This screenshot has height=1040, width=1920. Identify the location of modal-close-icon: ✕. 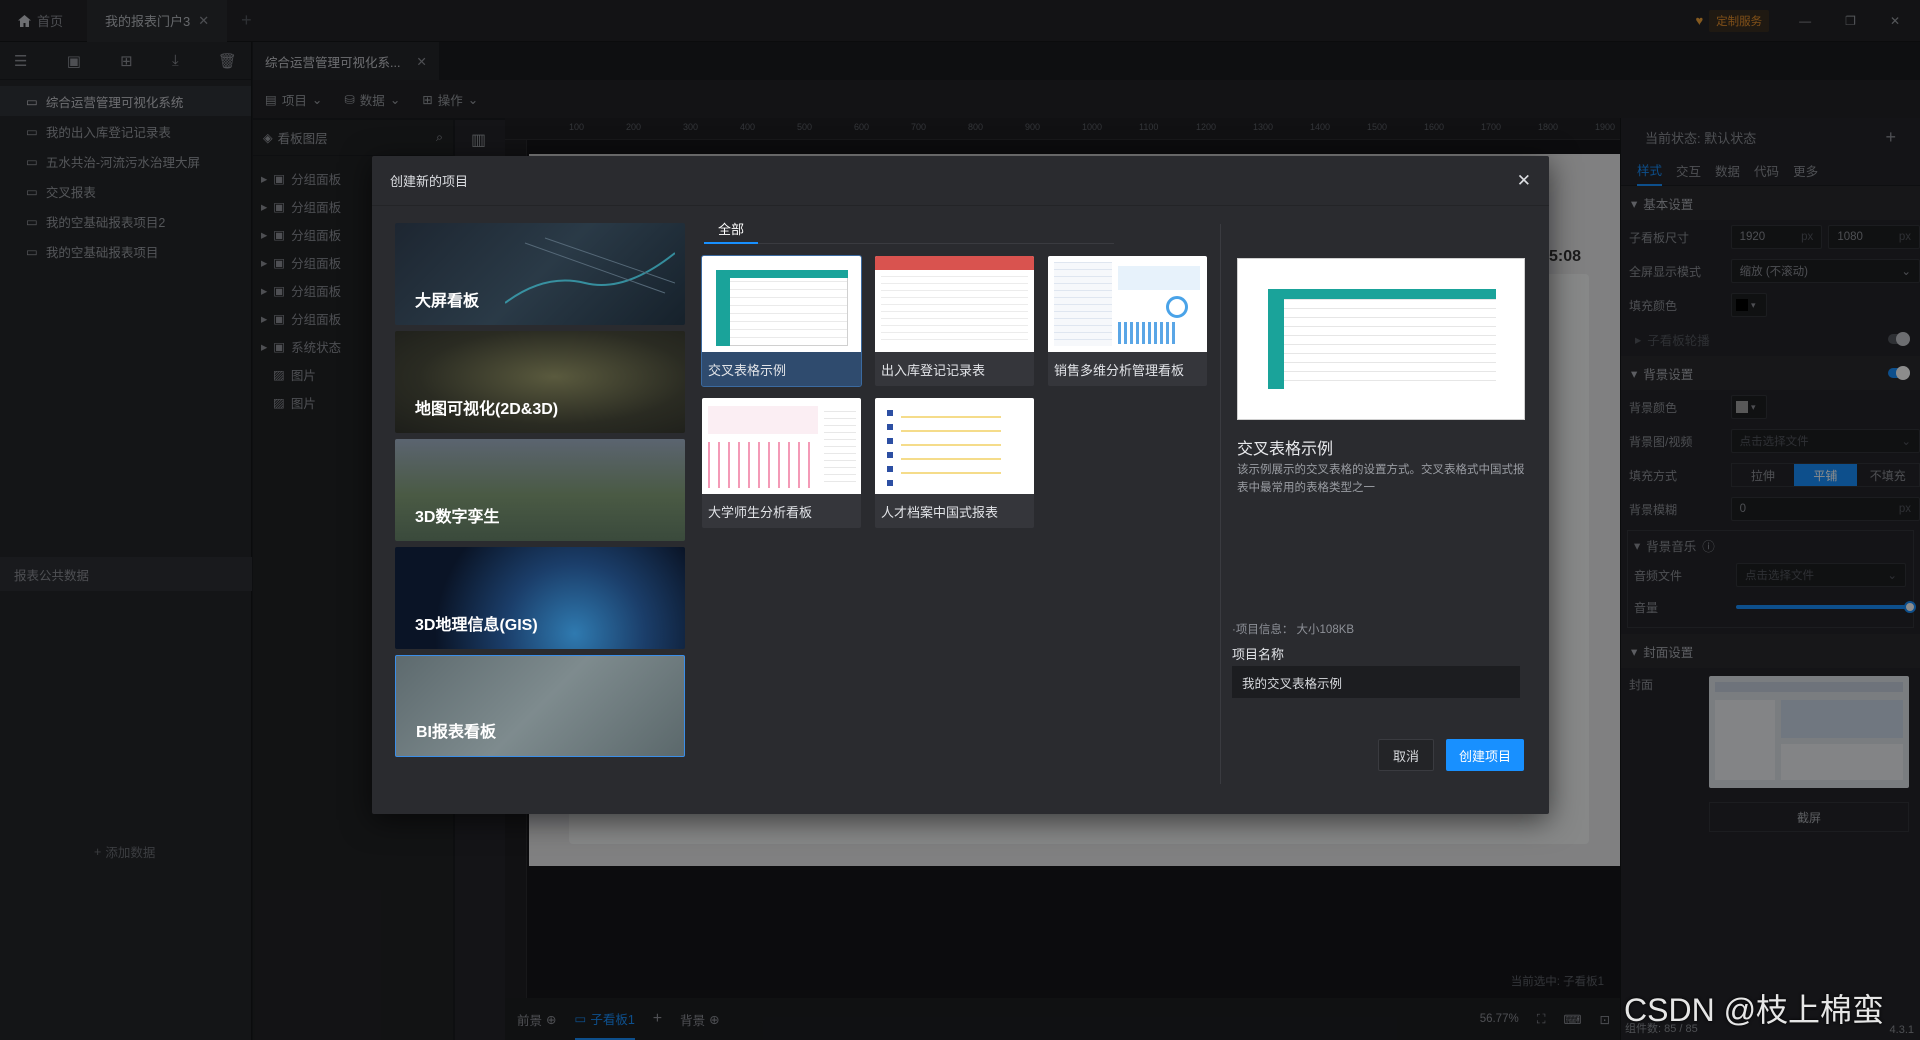
(1524, 181).